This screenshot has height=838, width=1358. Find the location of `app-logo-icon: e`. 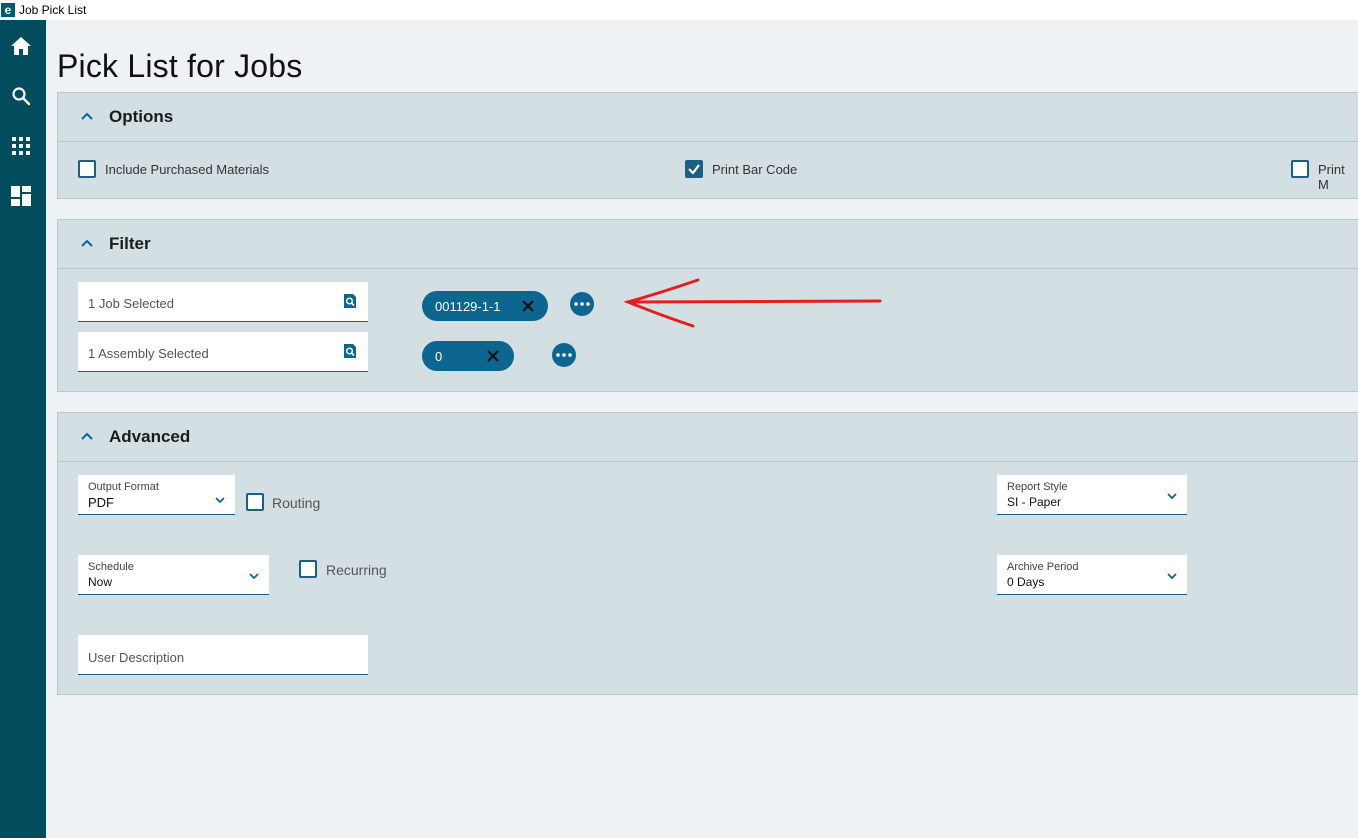

app-logo-icon: e is located at coordinates (8, 10).